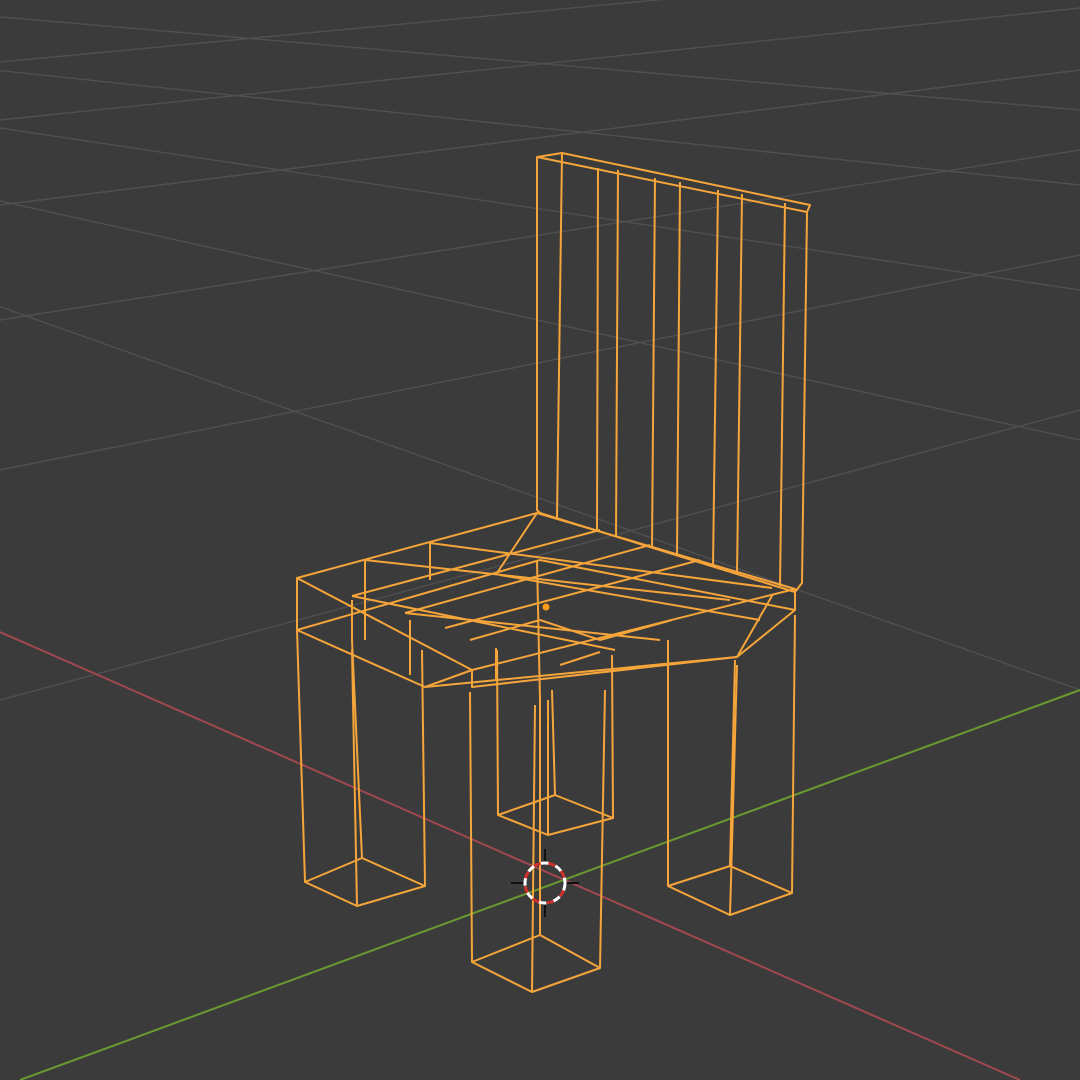  What do you see at coordinates (673, 372) in the screenshot?
I see `backrest` at bounding box center [673, 372].